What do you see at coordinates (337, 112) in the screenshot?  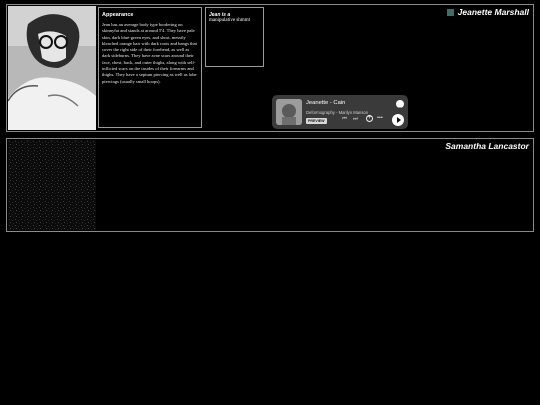 I see `track-artist: Deformography - Marilyn Manson` at bounding box center [337, 112].